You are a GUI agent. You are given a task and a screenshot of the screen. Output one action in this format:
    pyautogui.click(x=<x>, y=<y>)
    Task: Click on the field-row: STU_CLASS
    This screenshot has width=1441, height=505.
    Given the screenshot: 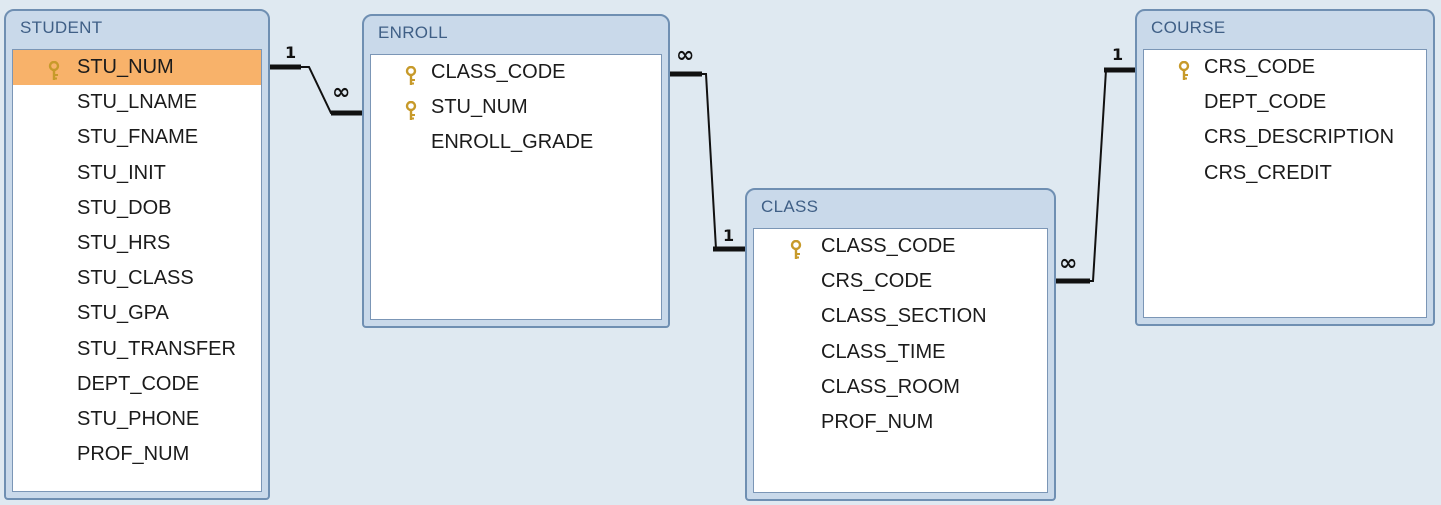 What is the action you would take?
    pyautogui.click(x=137, y=278)
    